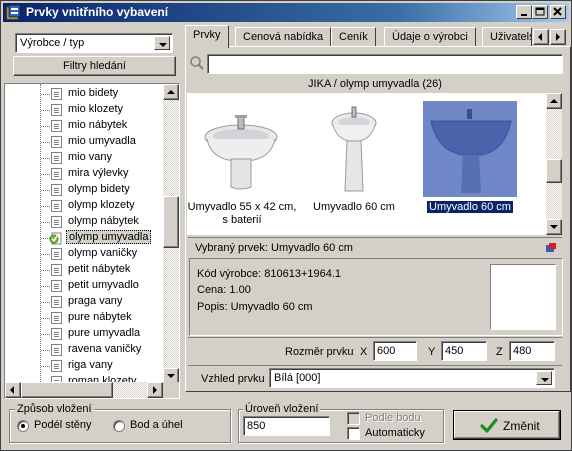 This screenshot has width=572, height=451. I want to click on tree-item-selected: olymp umyvadla, so click(84, 238).